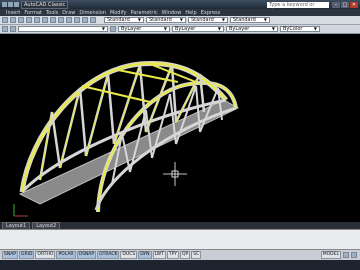 The width and height of the screenshot is (360, 270). I want to click on properties-icon, so click(93, 20).